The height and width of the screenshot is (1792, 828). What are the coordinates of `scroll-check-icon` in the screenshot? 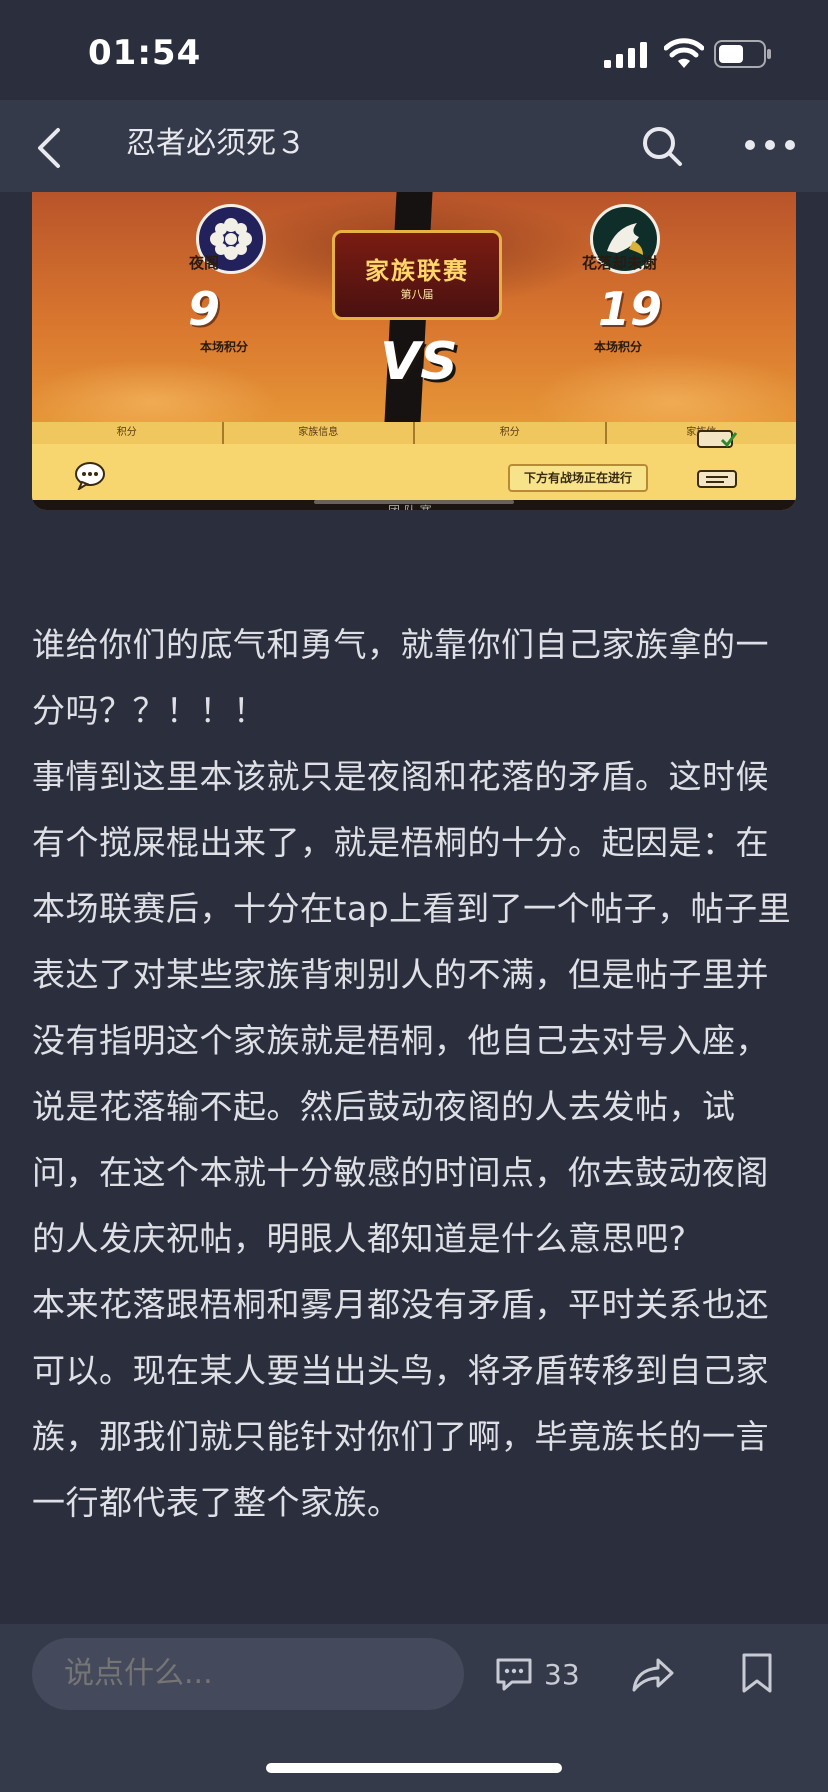 It's located at (717, 439).